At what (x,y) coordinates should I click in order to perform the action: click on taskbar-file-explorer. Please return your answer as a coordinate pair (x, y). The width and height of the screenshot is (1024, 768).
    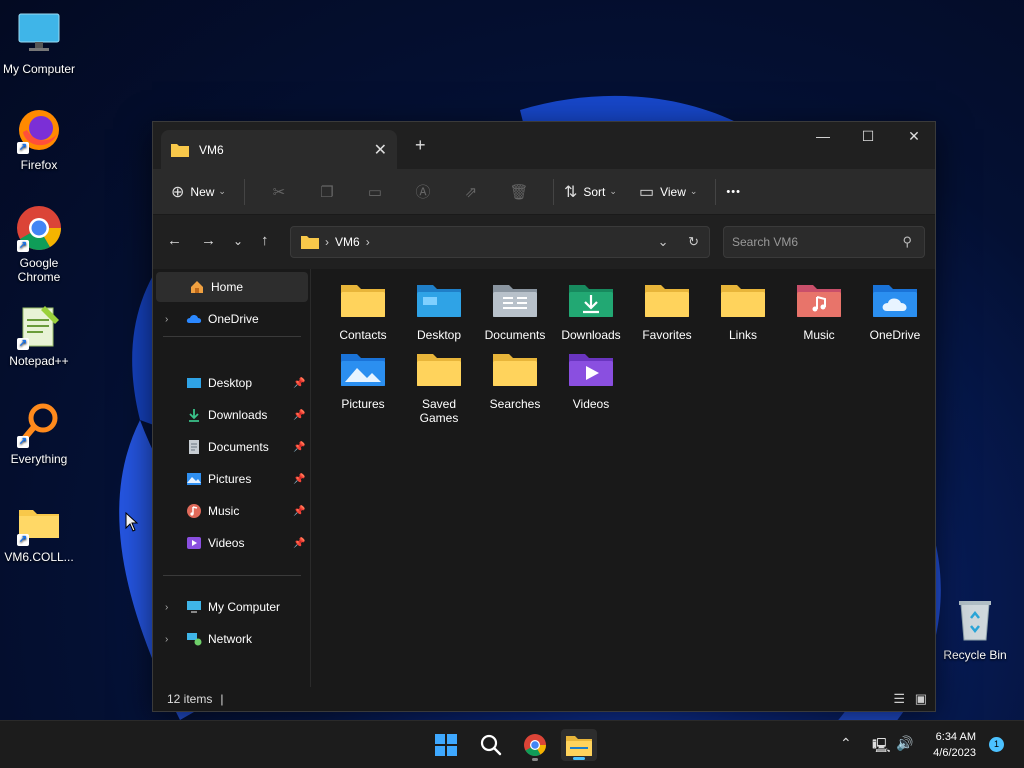
    Looking at the image, I should click on (579, 745).